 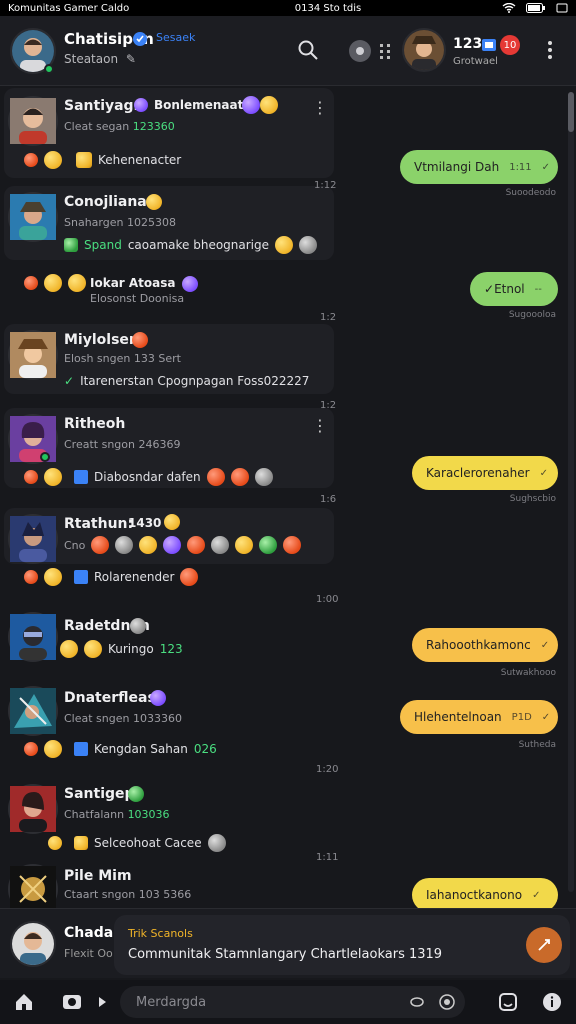 What do you see at coordinates (98, 876) in the screenshot?
I see `chat-name: Pile Mim` at bounding box center [98, 876].